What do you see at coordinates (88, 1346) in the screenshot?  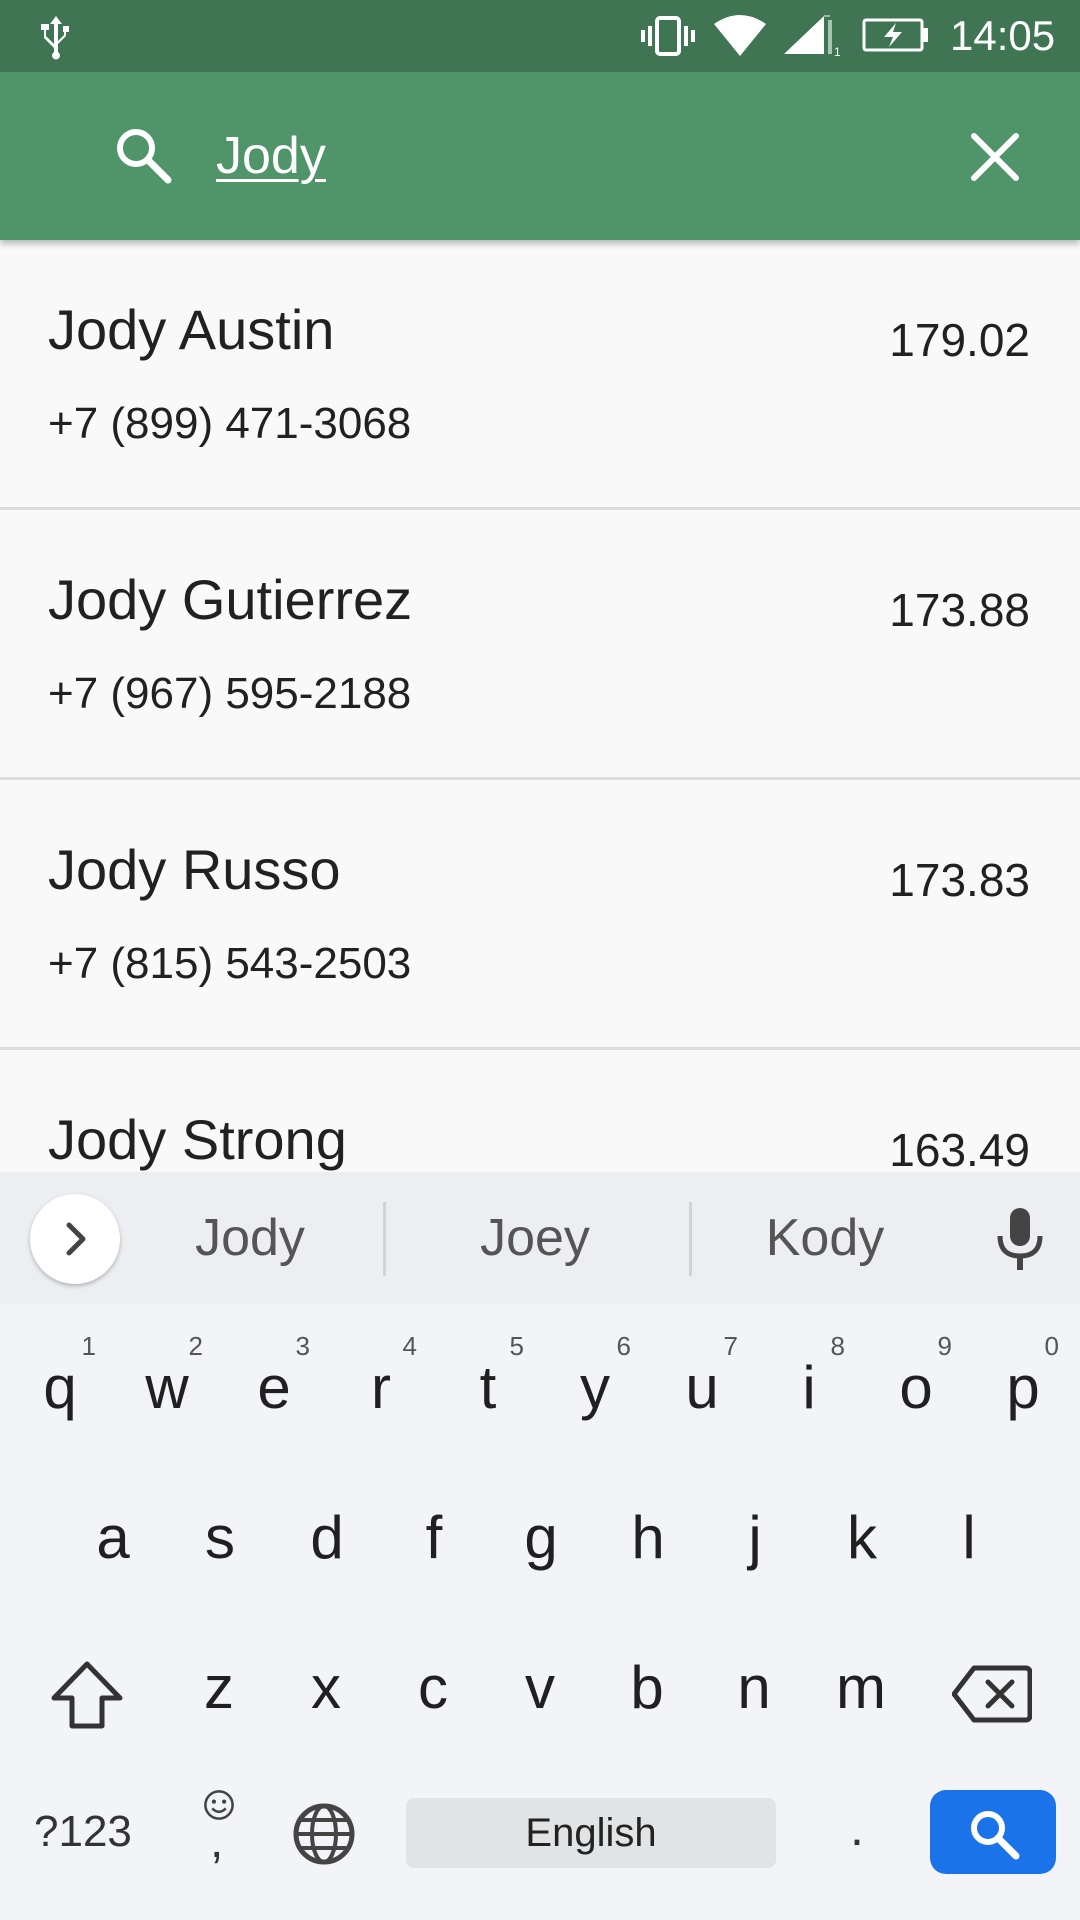 I see `key-hint: 1` at bounding box center [88, 1346].